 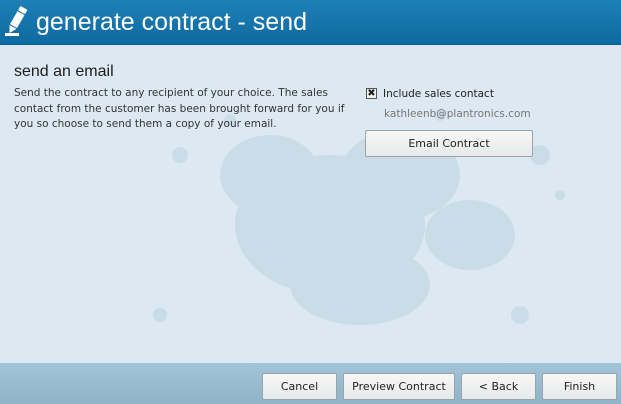 I want to click on page-title: generate contract - send, so click(x=171, y=22).